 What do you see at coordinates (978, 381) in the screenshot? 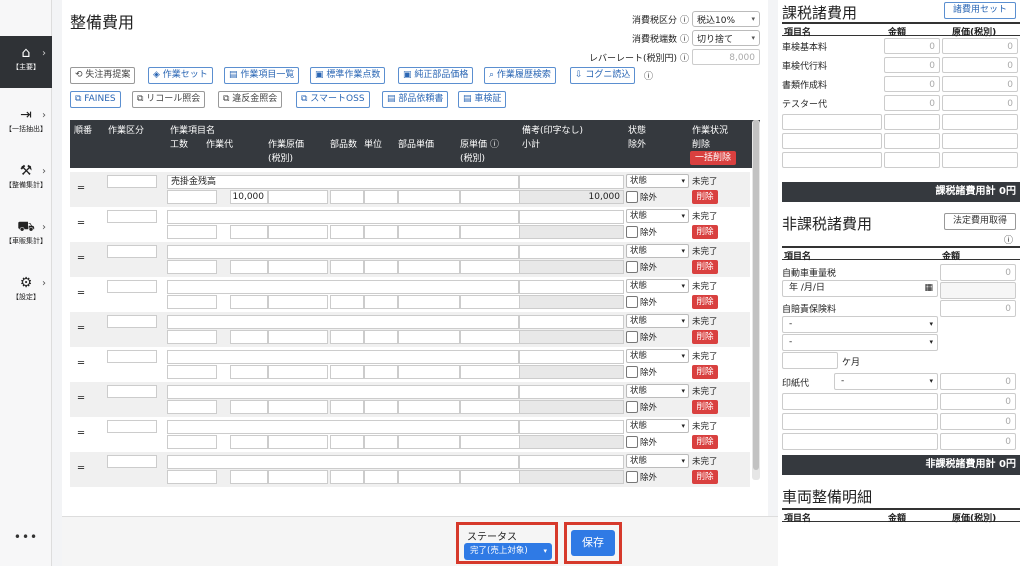
I see `stamp-input: 0` at bounding box center [978, 381].